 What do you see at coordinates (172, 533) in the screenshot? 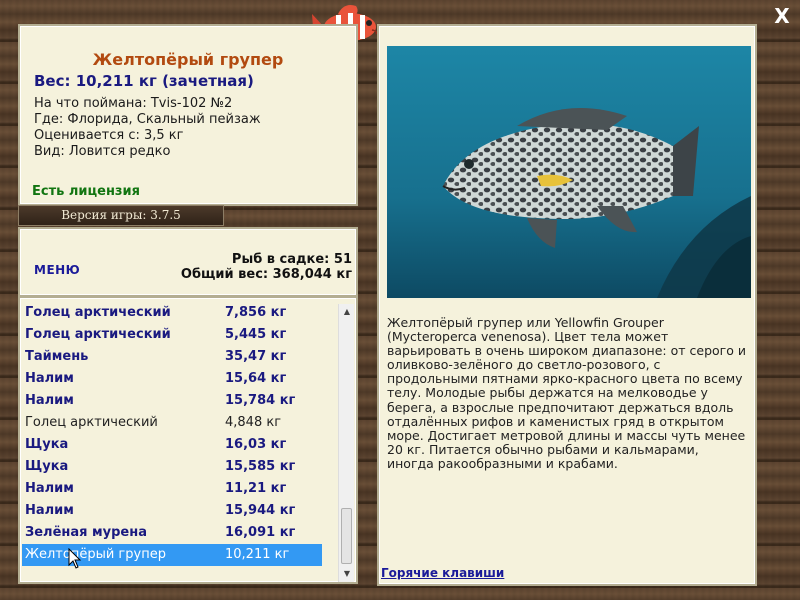
I see `list-item: Зелёная мурена 16,091 кг` at bounding box center [172, 533].